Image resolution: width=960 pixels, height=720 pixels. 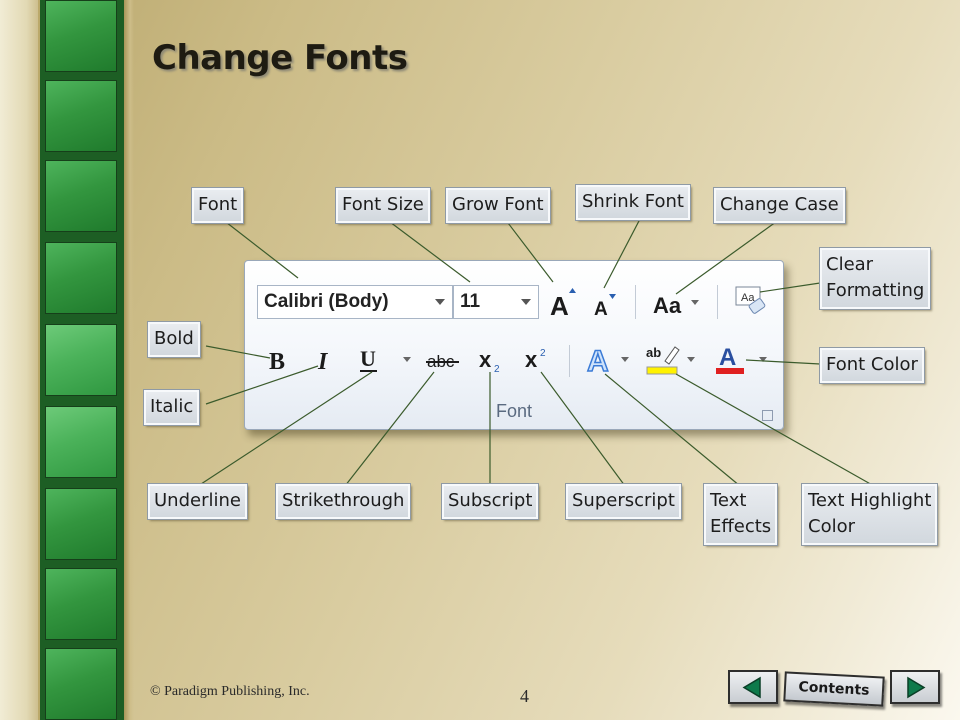 I want to click on callout-text: Formatting, so click(x=875, y=290).